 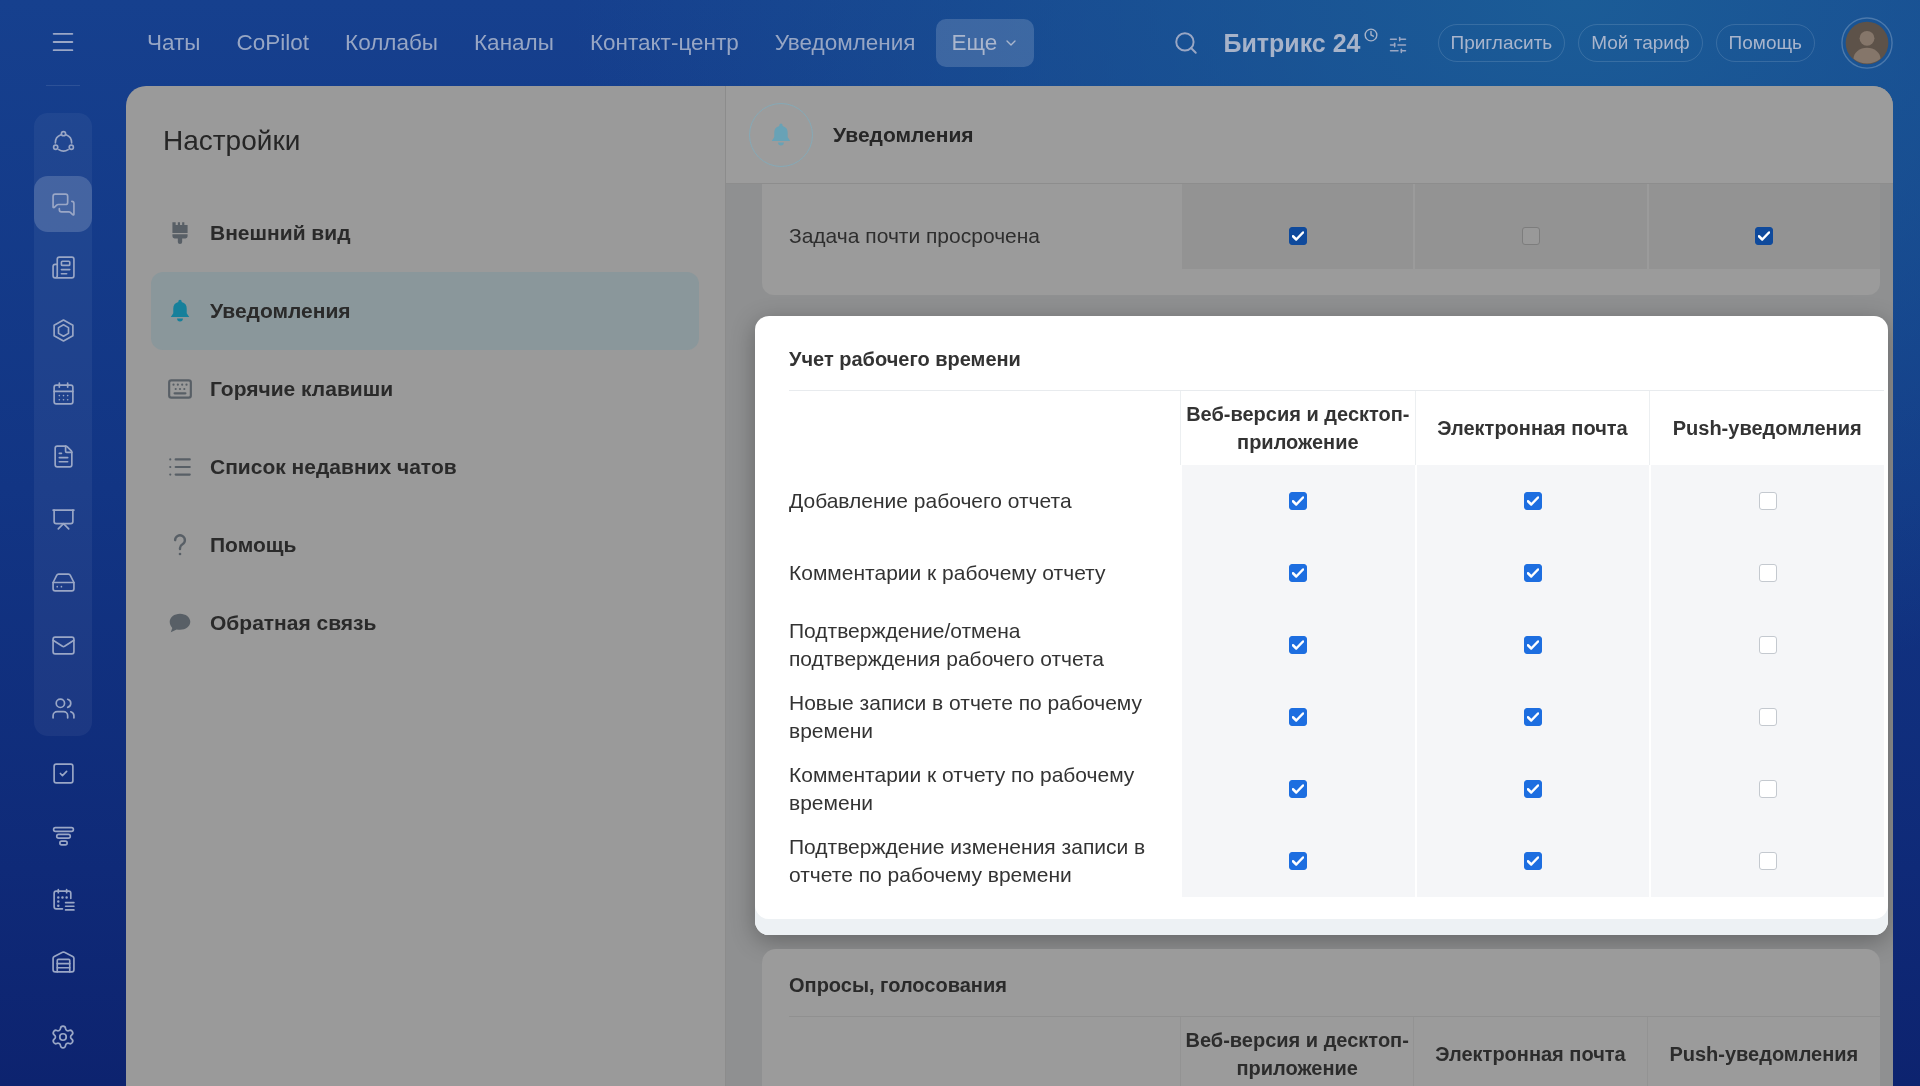 I want to click on checkbox-icon, so click(x=63, y=773).